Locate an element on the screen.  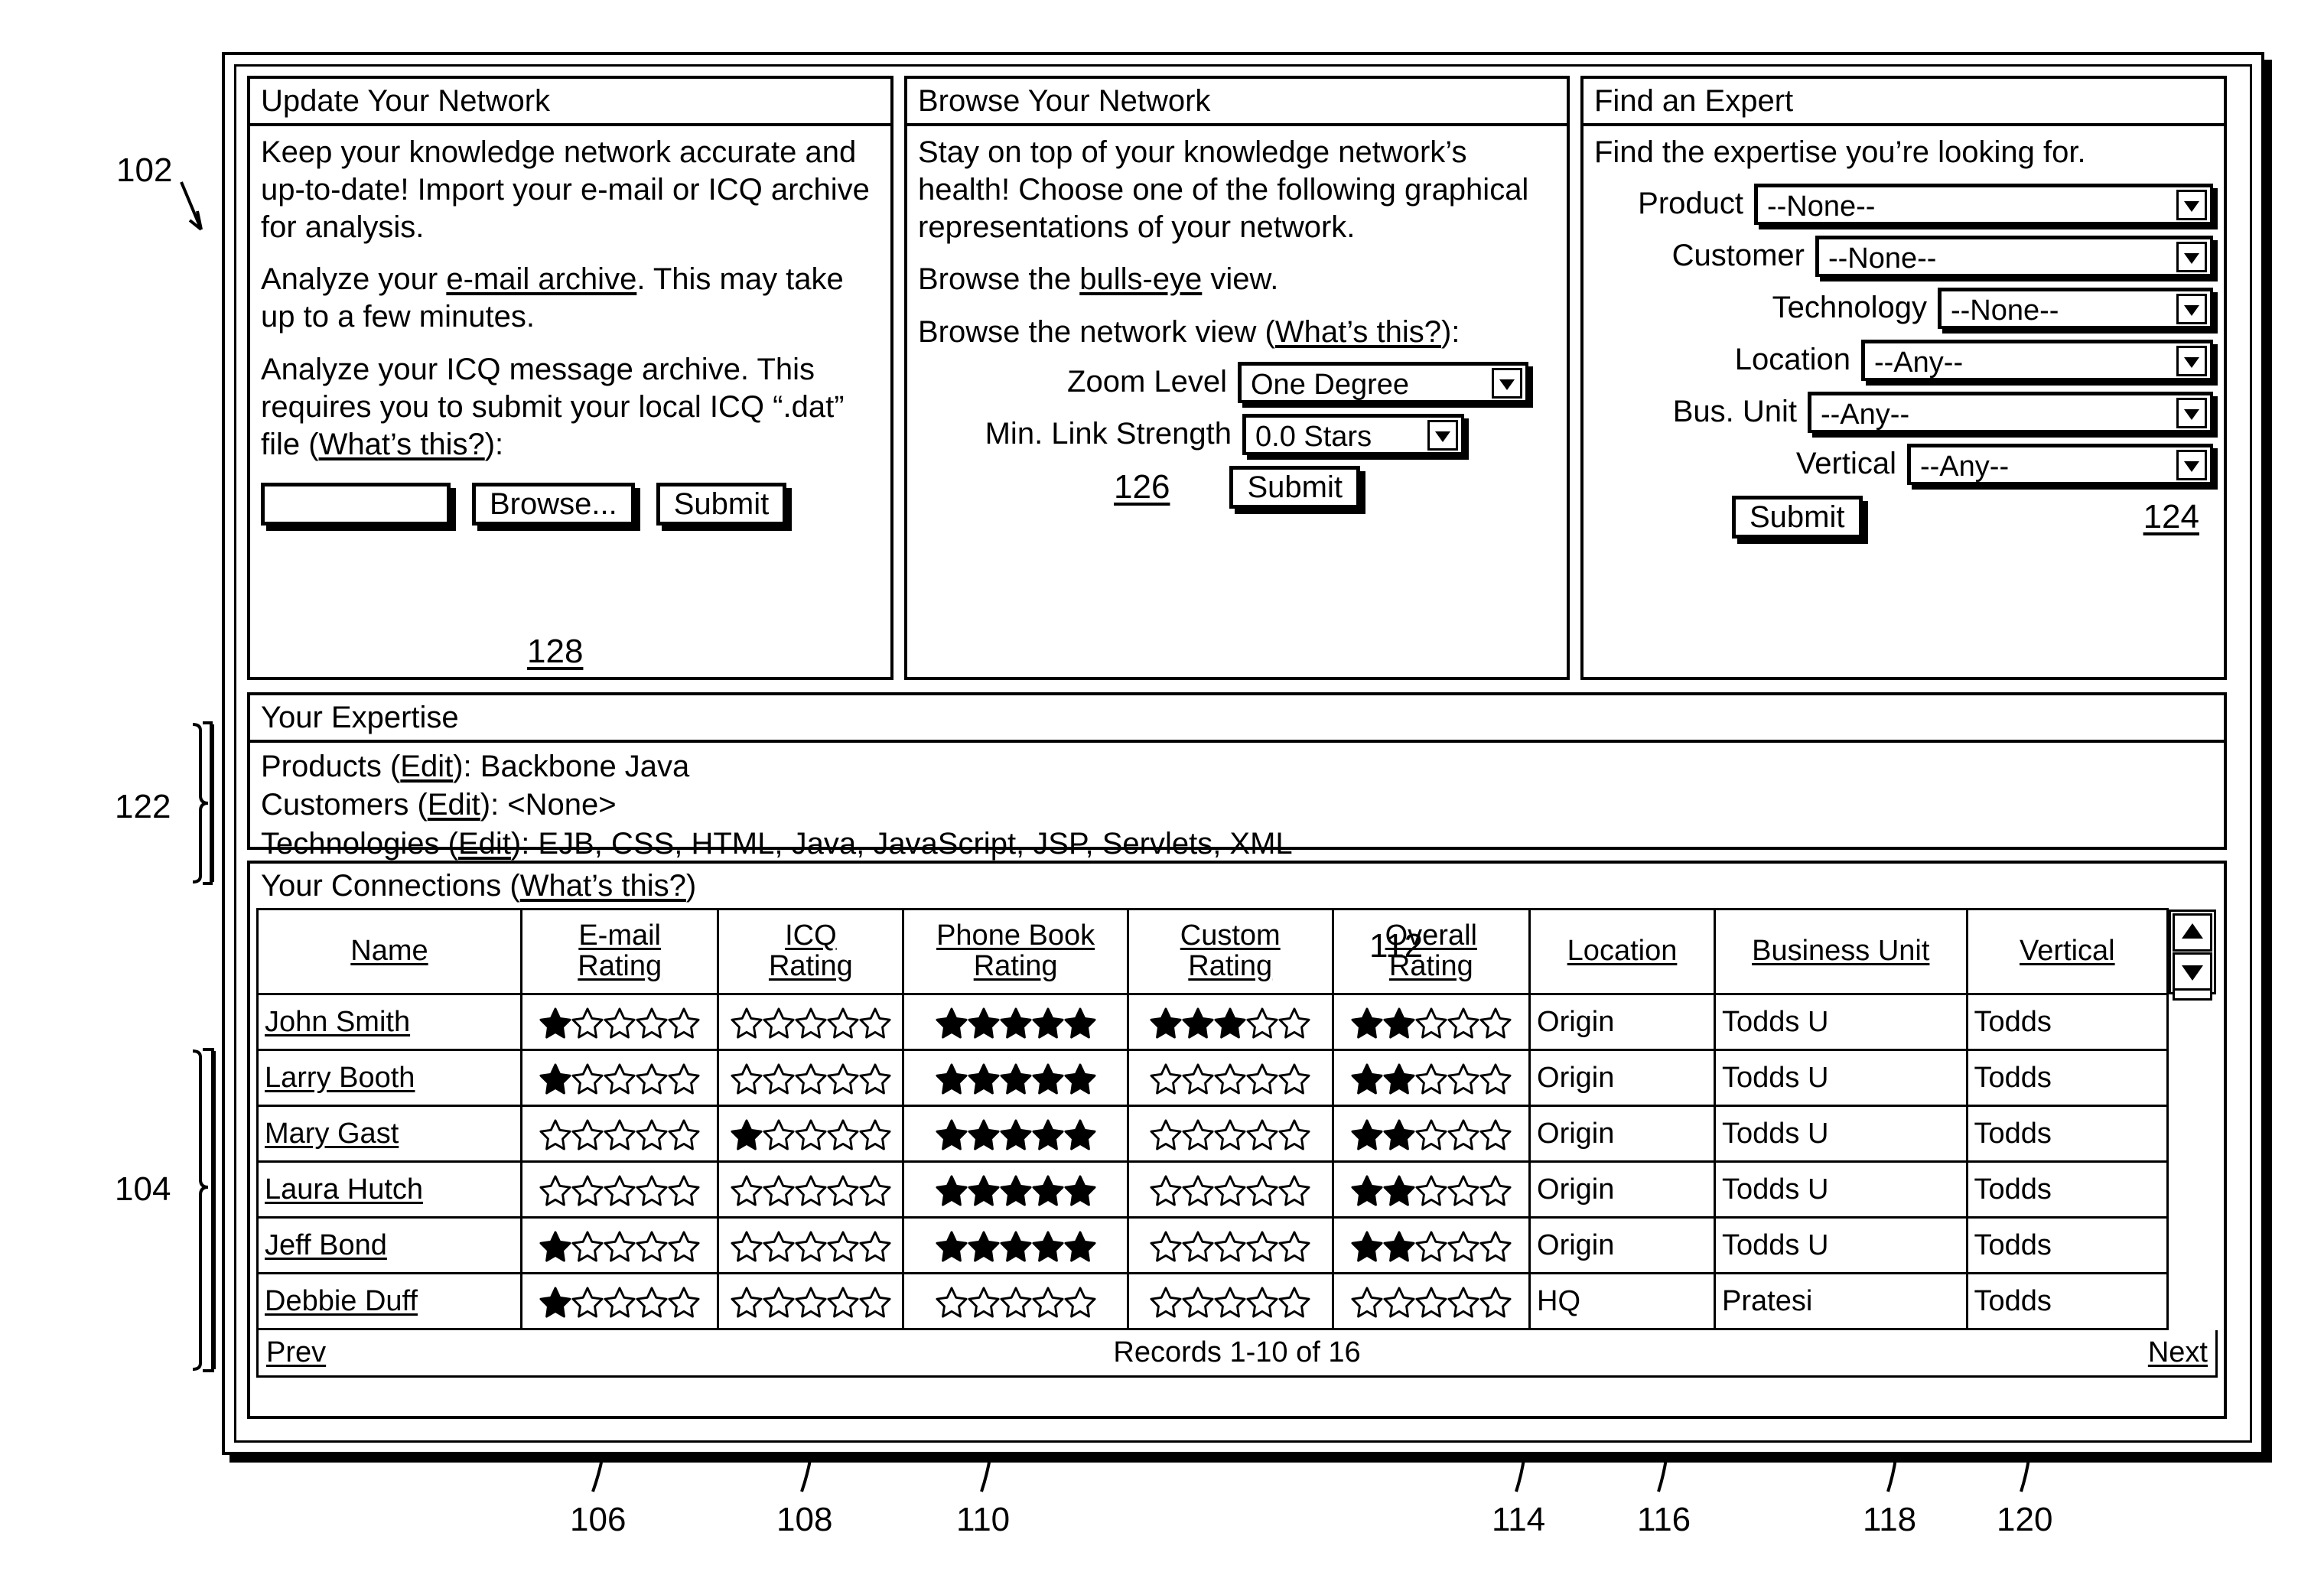
expert-field-value: --Any-- is located at coordinates (1866, 414).